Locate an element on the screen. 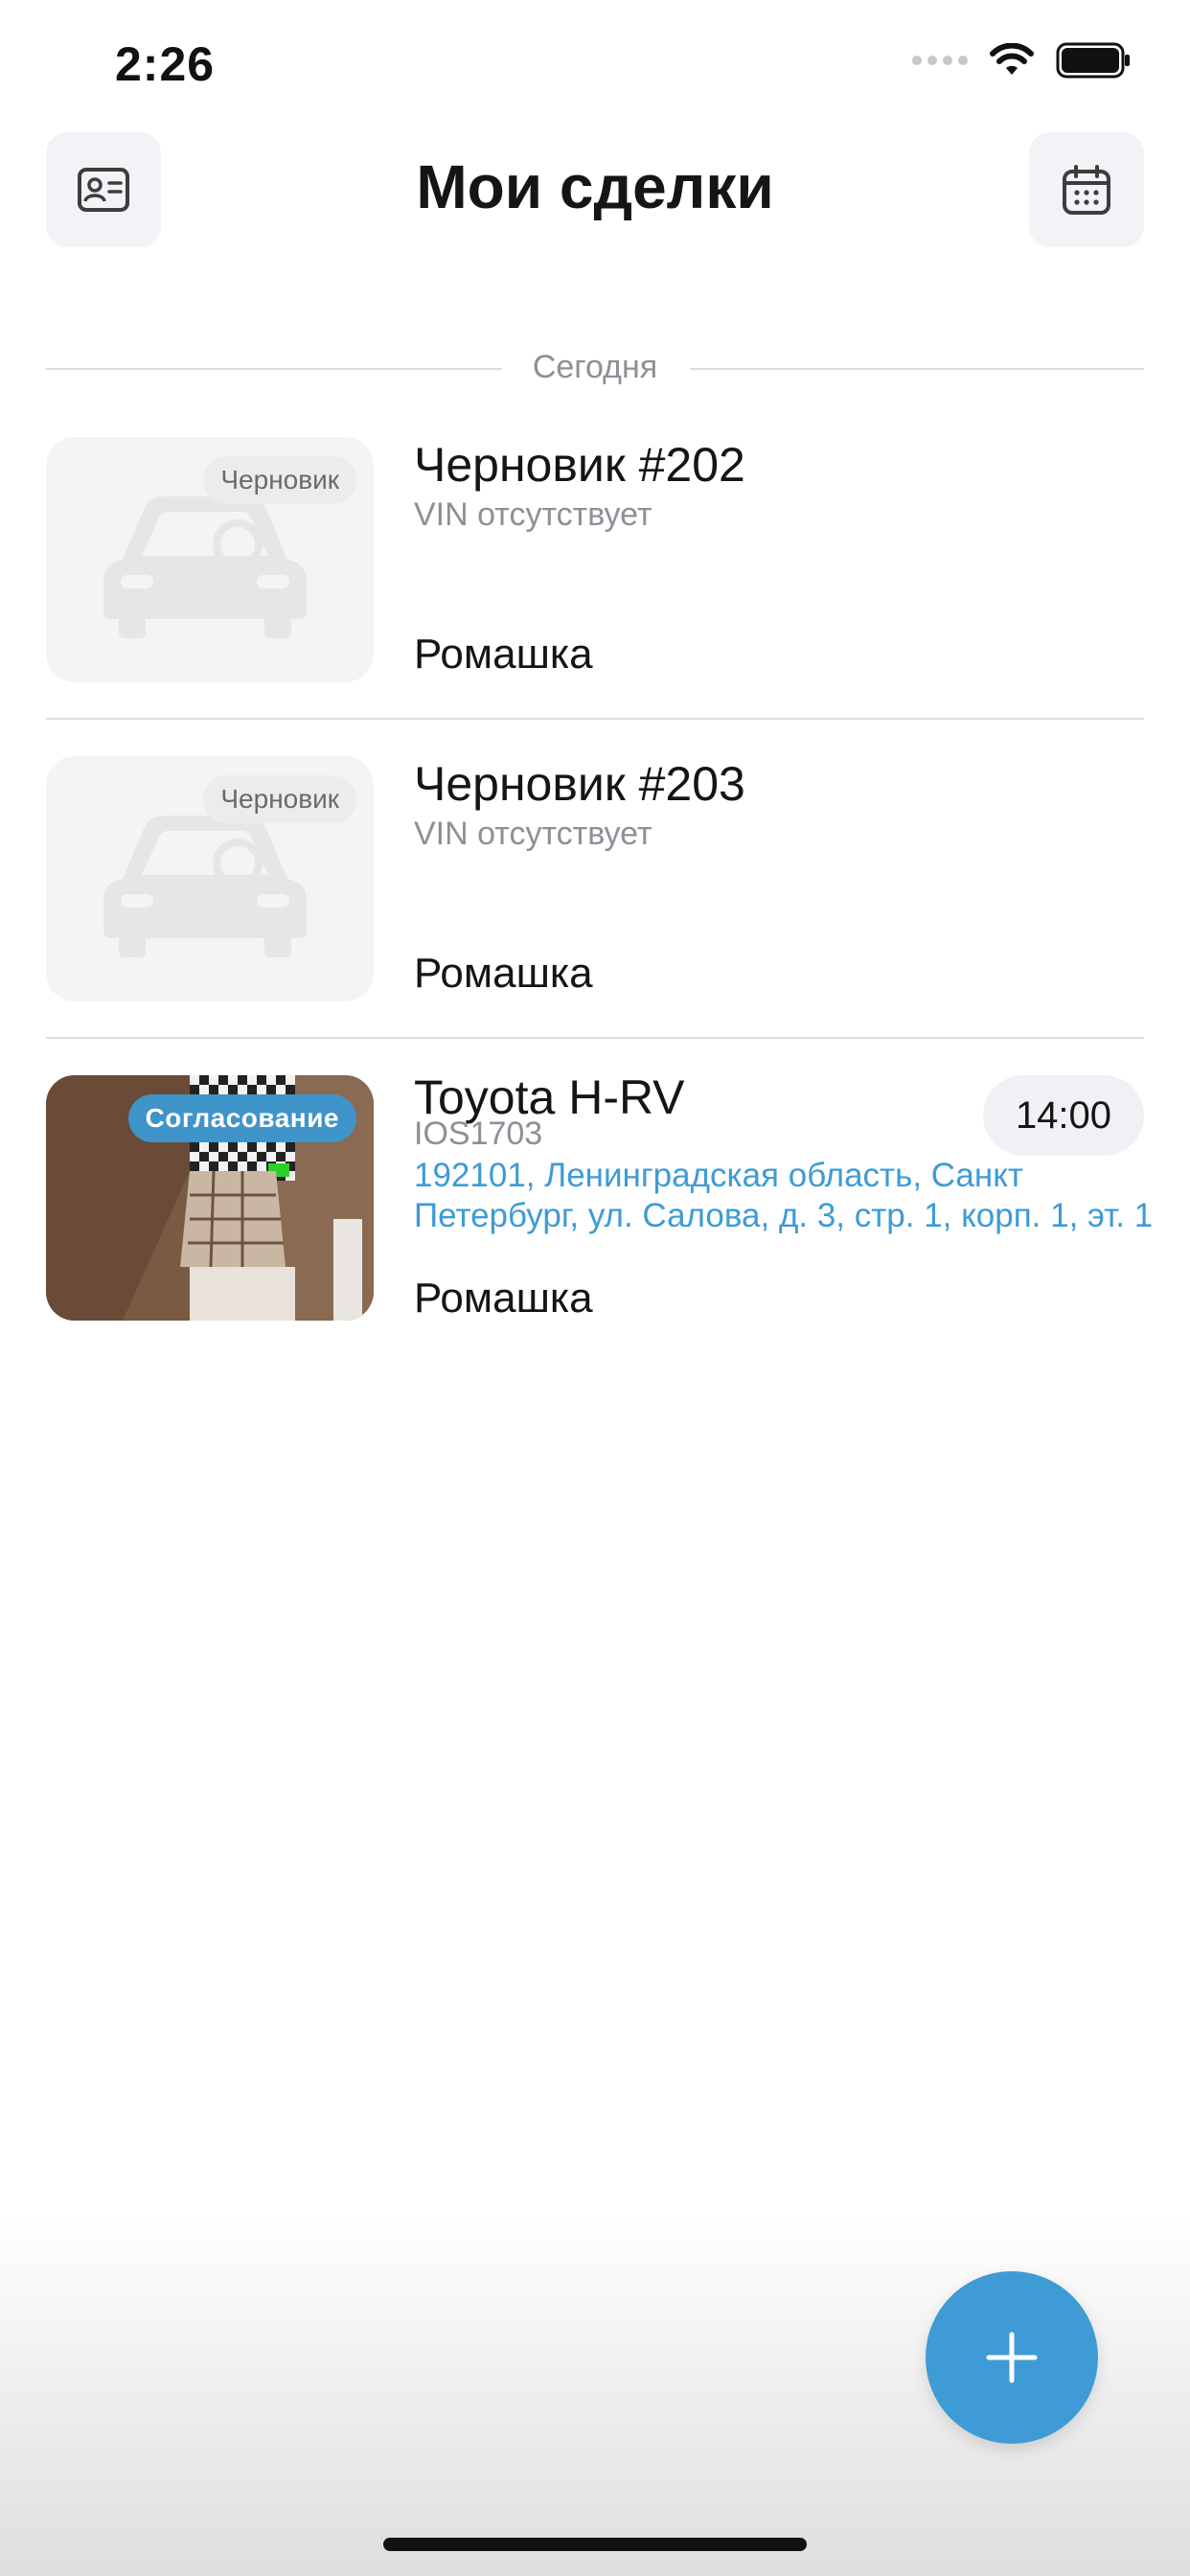 The height and width of the screenshot is (2576, 1190). status-icons is located at coordinates (1021, 60).